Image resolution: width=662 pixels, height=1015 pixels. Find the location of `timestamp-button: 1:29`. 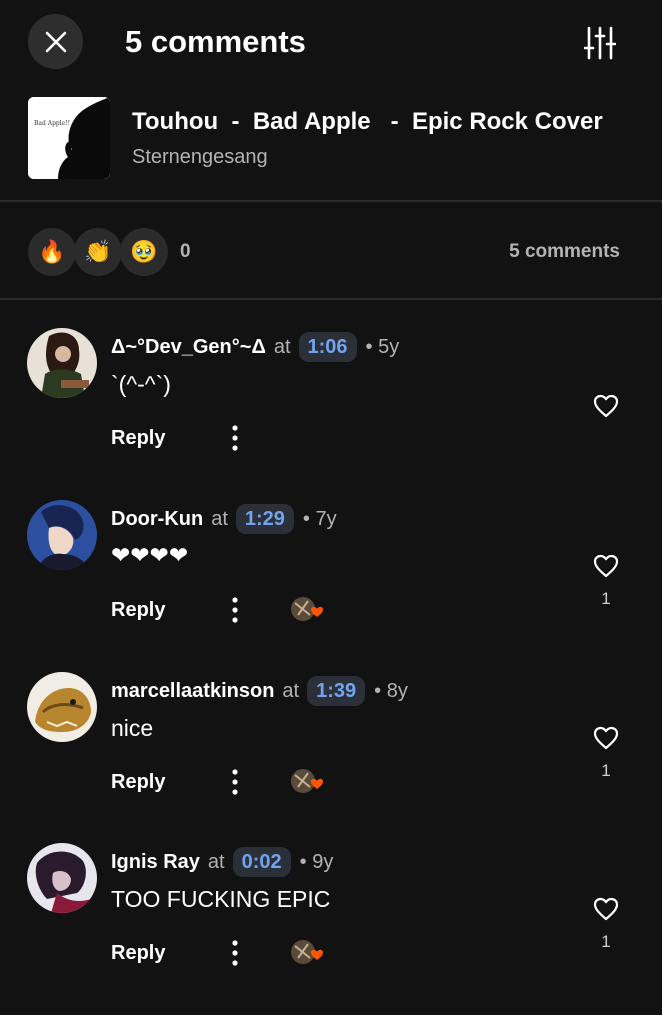

timestamp-button: 1:29 is located at coordinates (264, 519).